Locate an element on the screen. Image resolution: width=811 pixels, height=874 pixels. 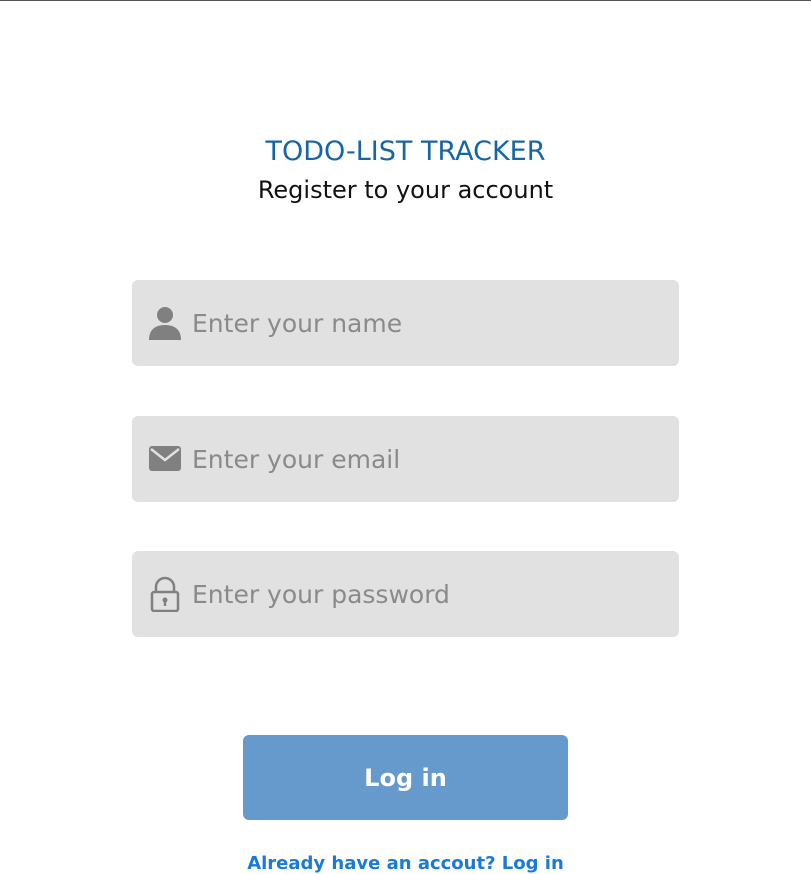
name-field is located at coordinates (405, 323).